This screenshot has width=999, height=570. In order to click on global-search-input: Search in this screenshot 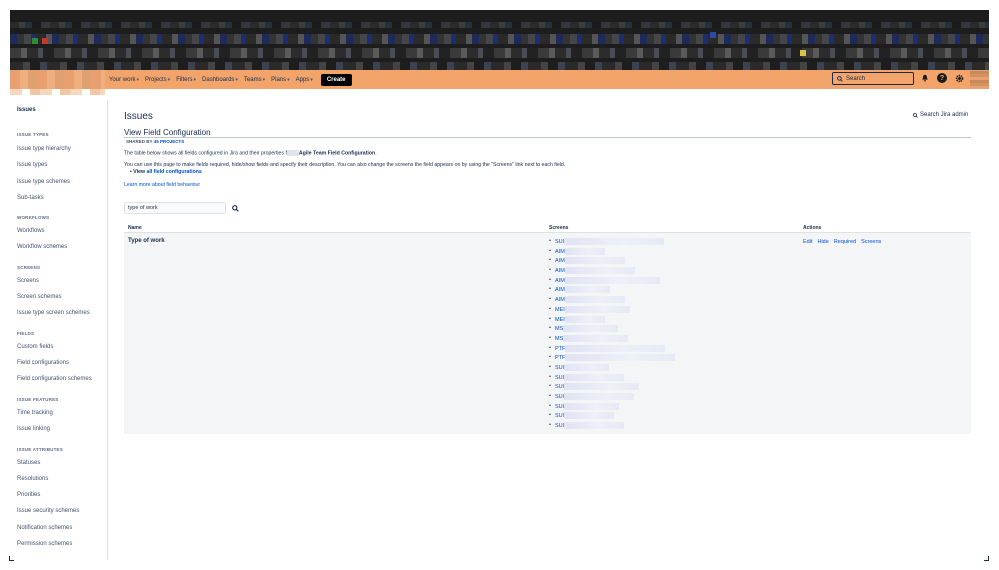, I will do `click(873, 78)`.